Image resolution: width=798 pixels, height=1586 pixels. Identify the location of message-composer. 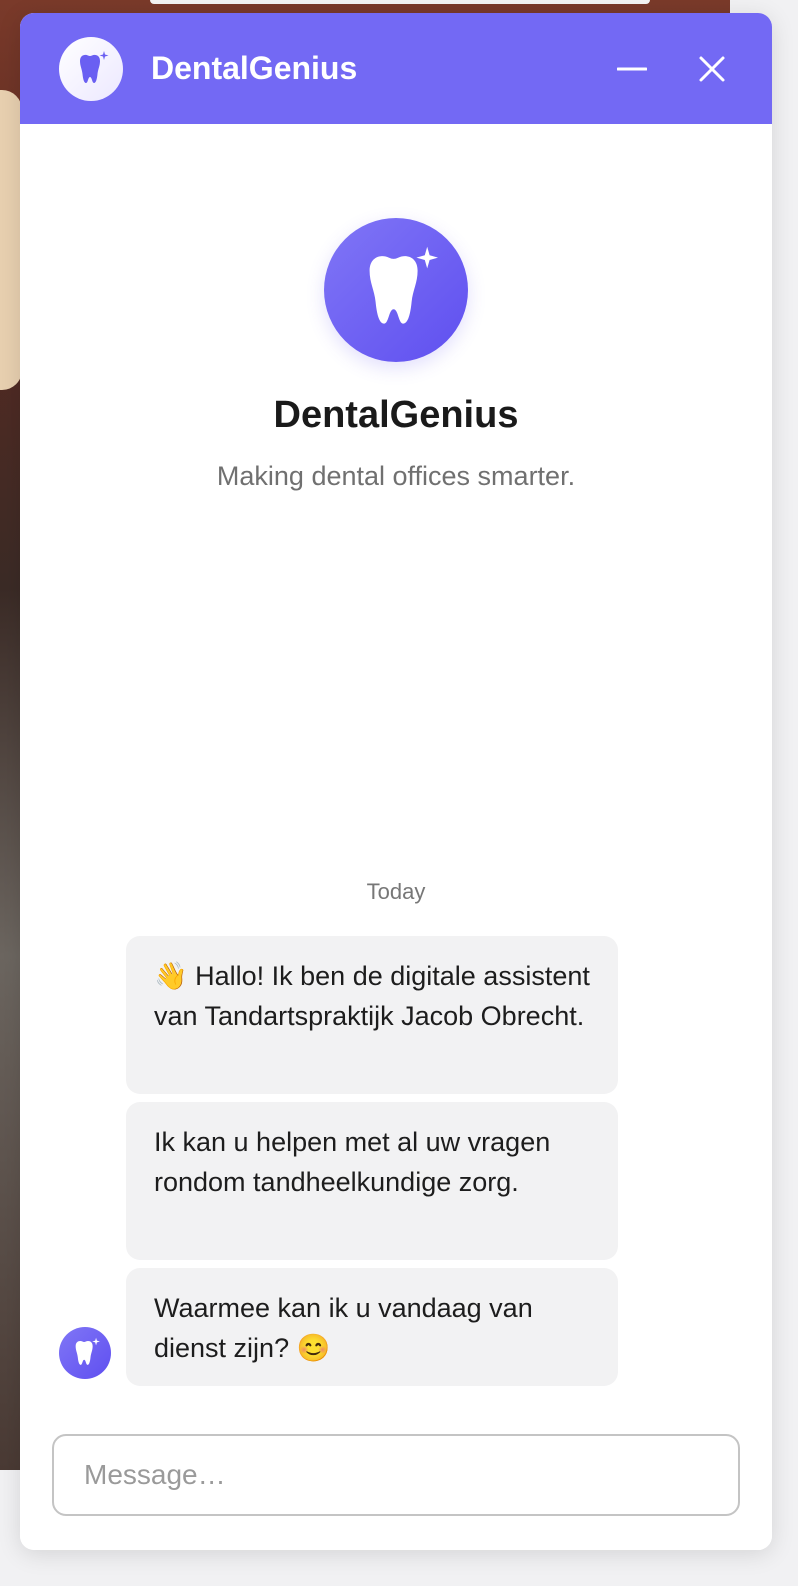
(396, 1475).